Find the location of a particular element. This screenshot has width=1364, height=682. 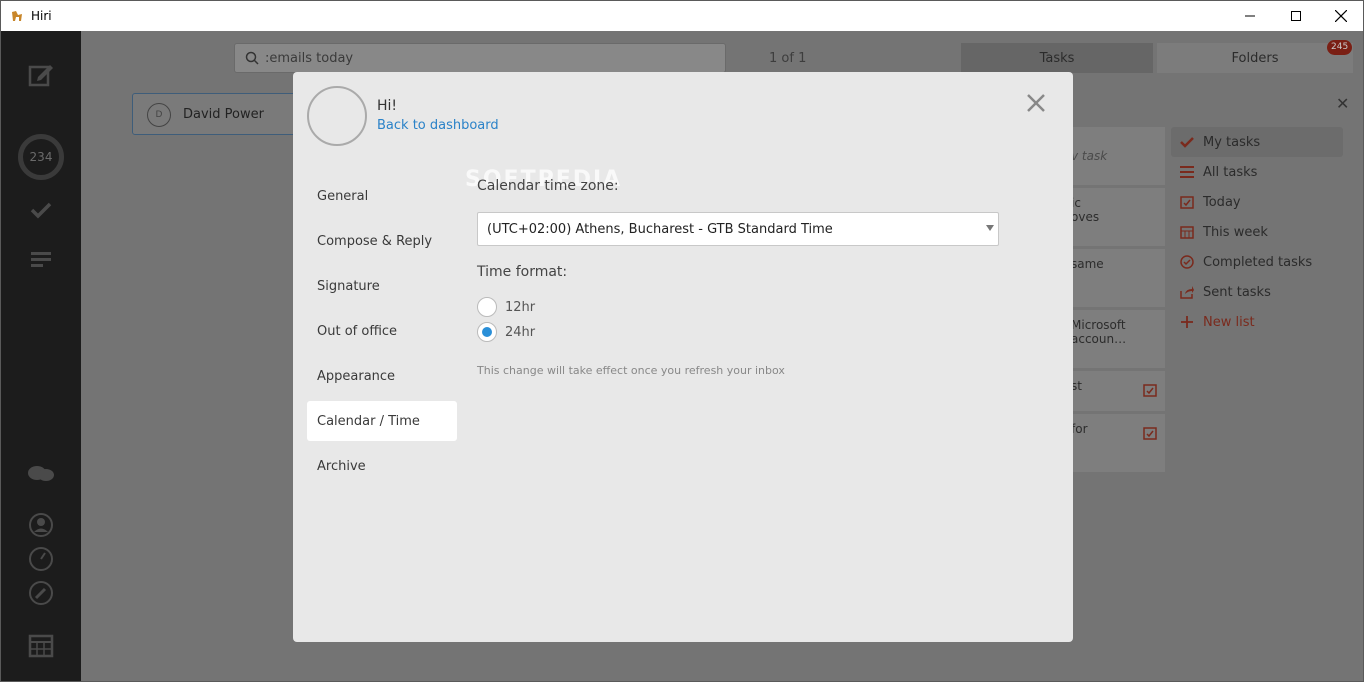

calendar-rail-button is located at coordinates (41, 645).